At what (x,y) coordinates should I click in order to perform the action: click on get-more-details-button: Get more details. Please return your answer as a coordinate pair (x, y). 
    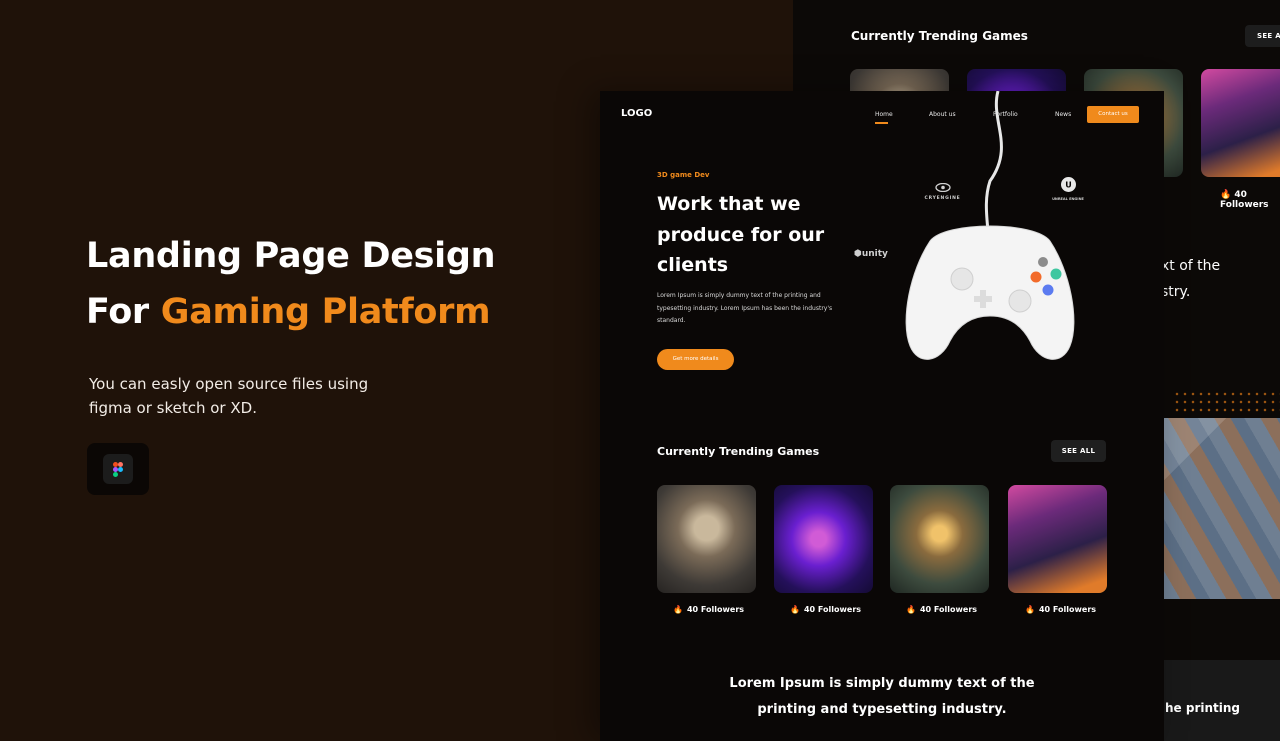
    Looking at the image, I should click on (695, 359).